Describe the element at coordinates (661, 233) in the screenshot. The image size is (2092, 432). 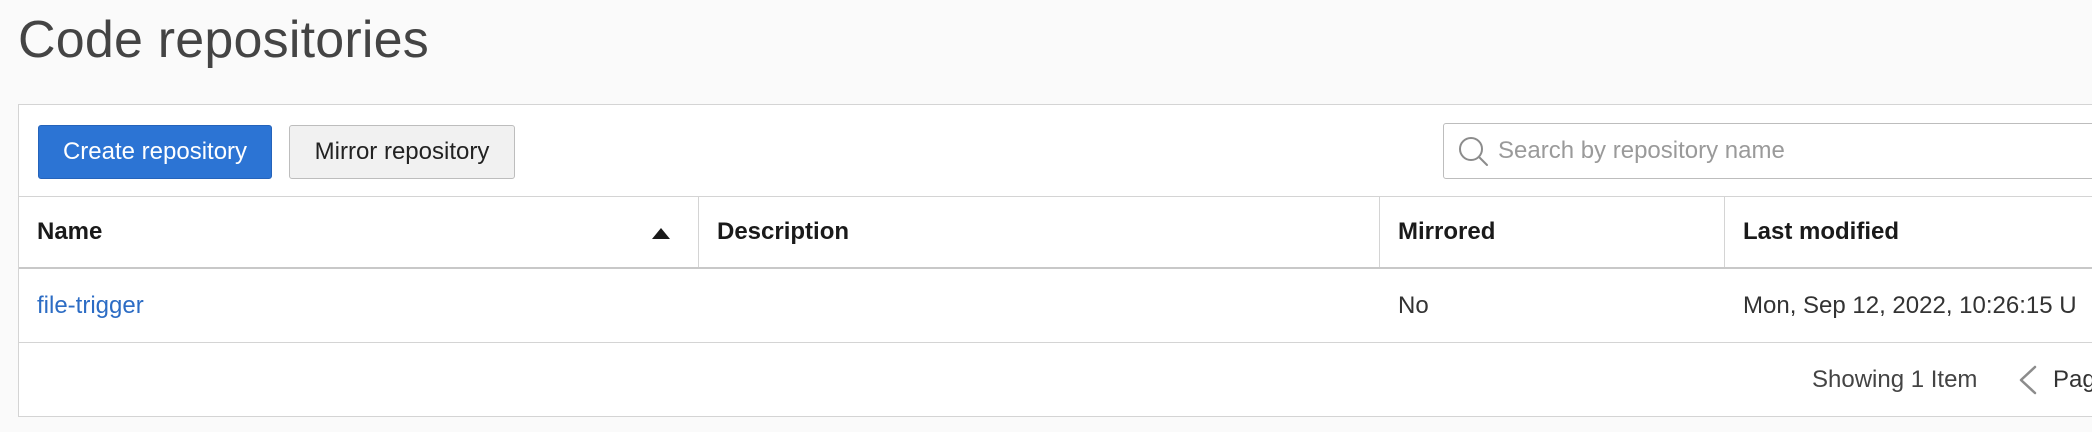
I see `sort-ascending-icon` at that location.